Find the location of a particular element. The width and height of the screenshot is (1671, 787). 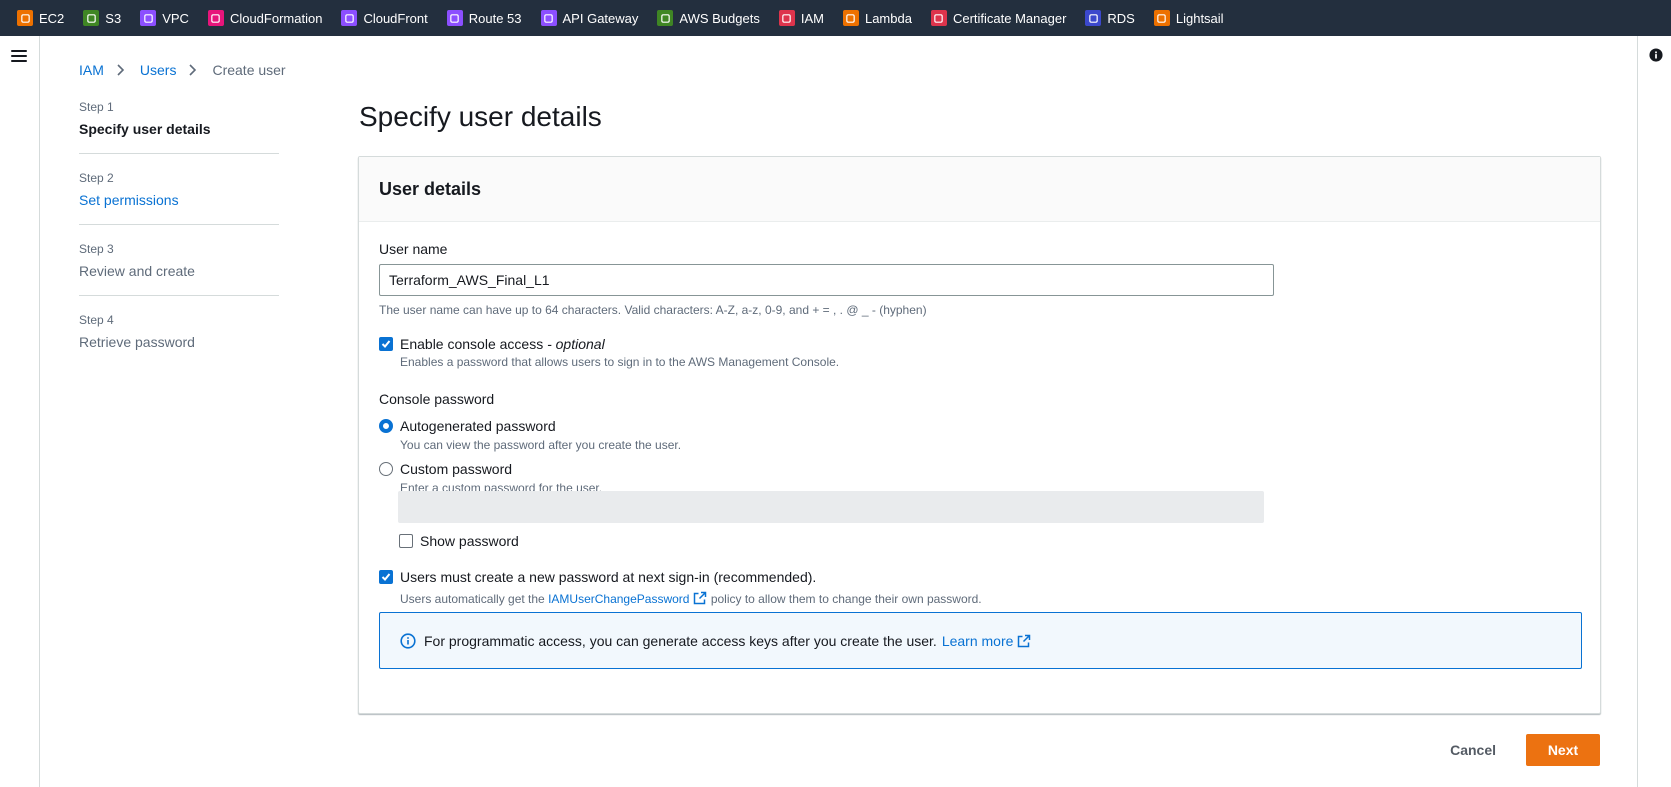

custom-password-input is located at coordinates (831, 507).